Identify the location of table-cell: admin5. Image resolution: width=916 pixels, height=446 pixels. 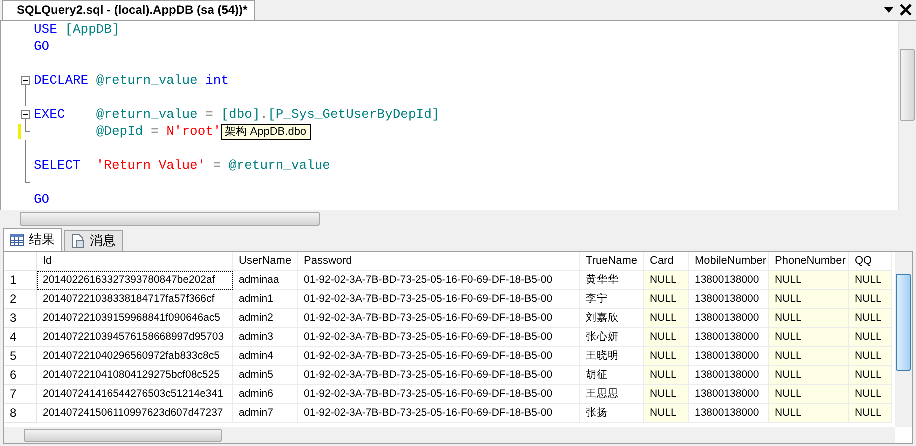
(265, 375).